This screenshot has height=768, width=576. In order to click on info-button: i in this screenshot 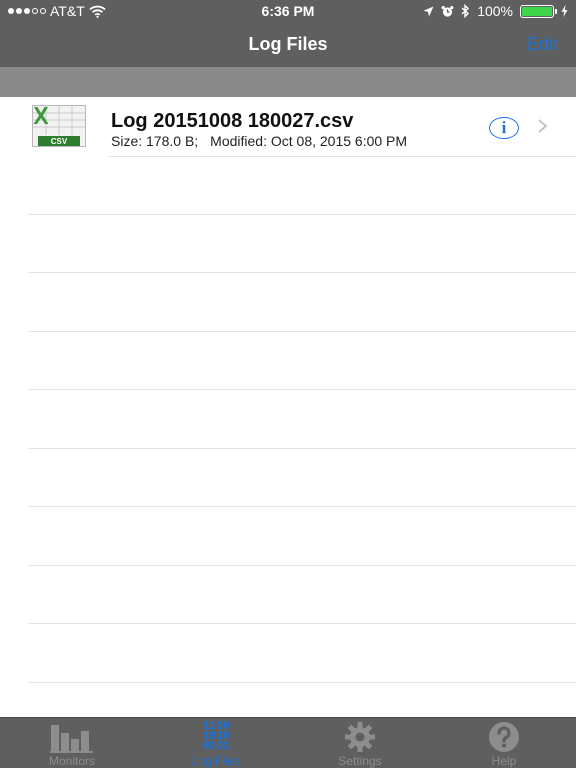, I will do `click(504, 128)`.